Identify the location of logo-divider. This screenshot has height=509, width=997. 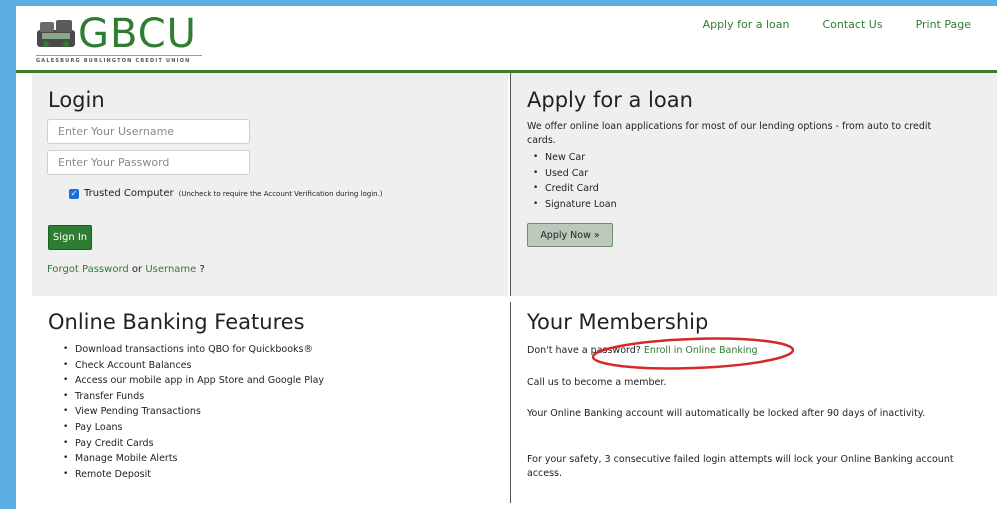
(119, 55).